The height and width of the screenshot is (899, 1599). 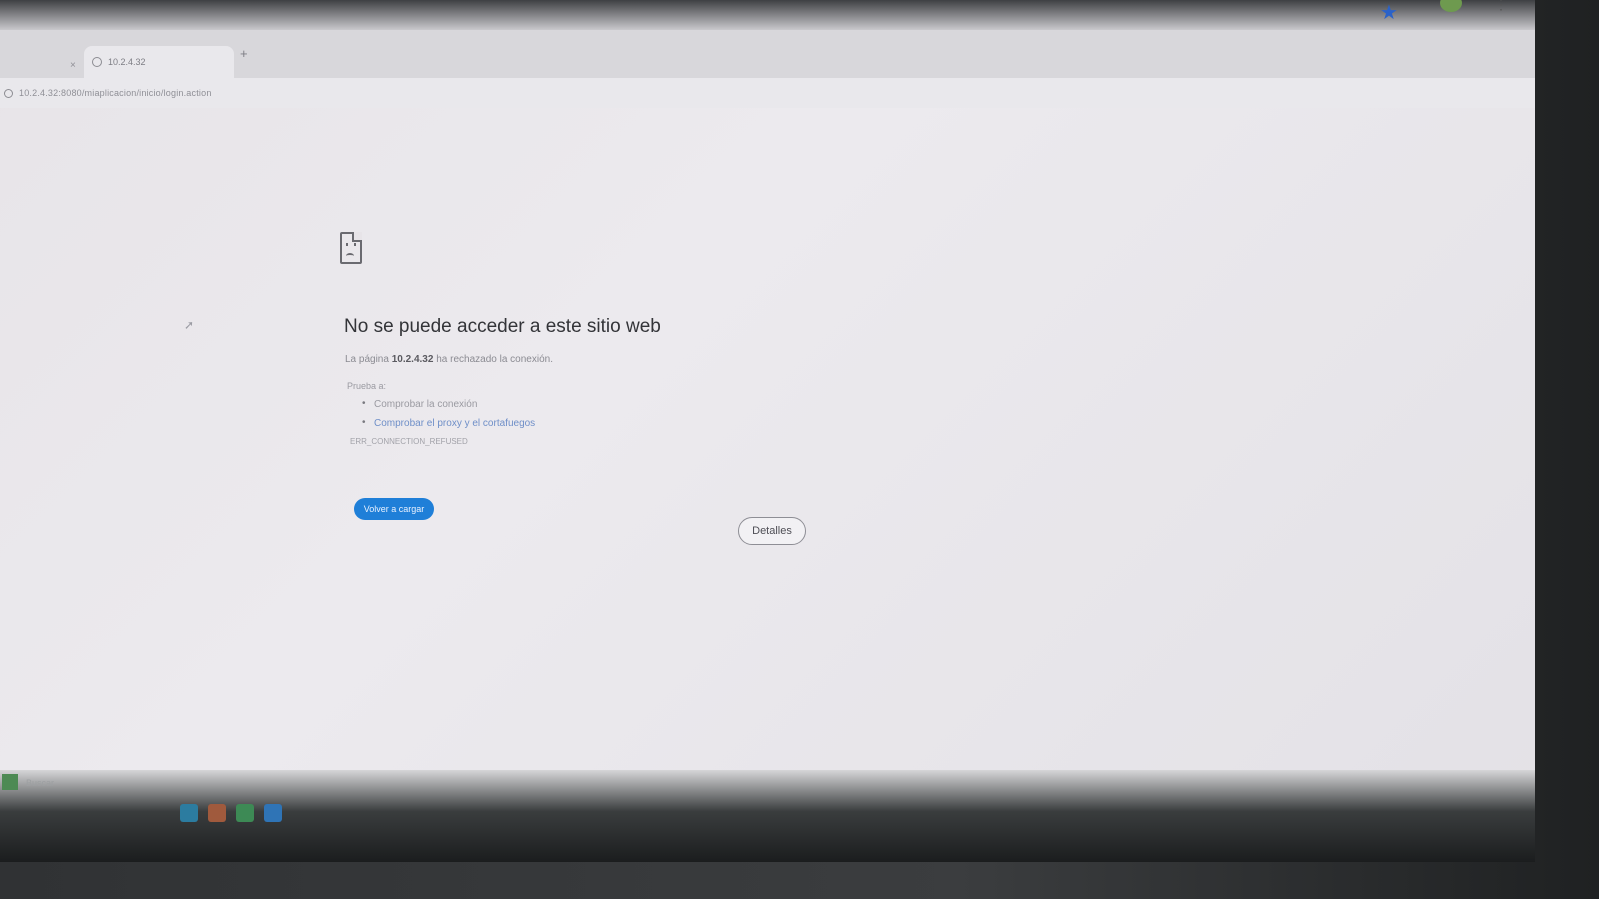 What do you see at coordinates (351, 248) in the screenshot?
I see `sad-page-icon` at bounding box center [351, 248].